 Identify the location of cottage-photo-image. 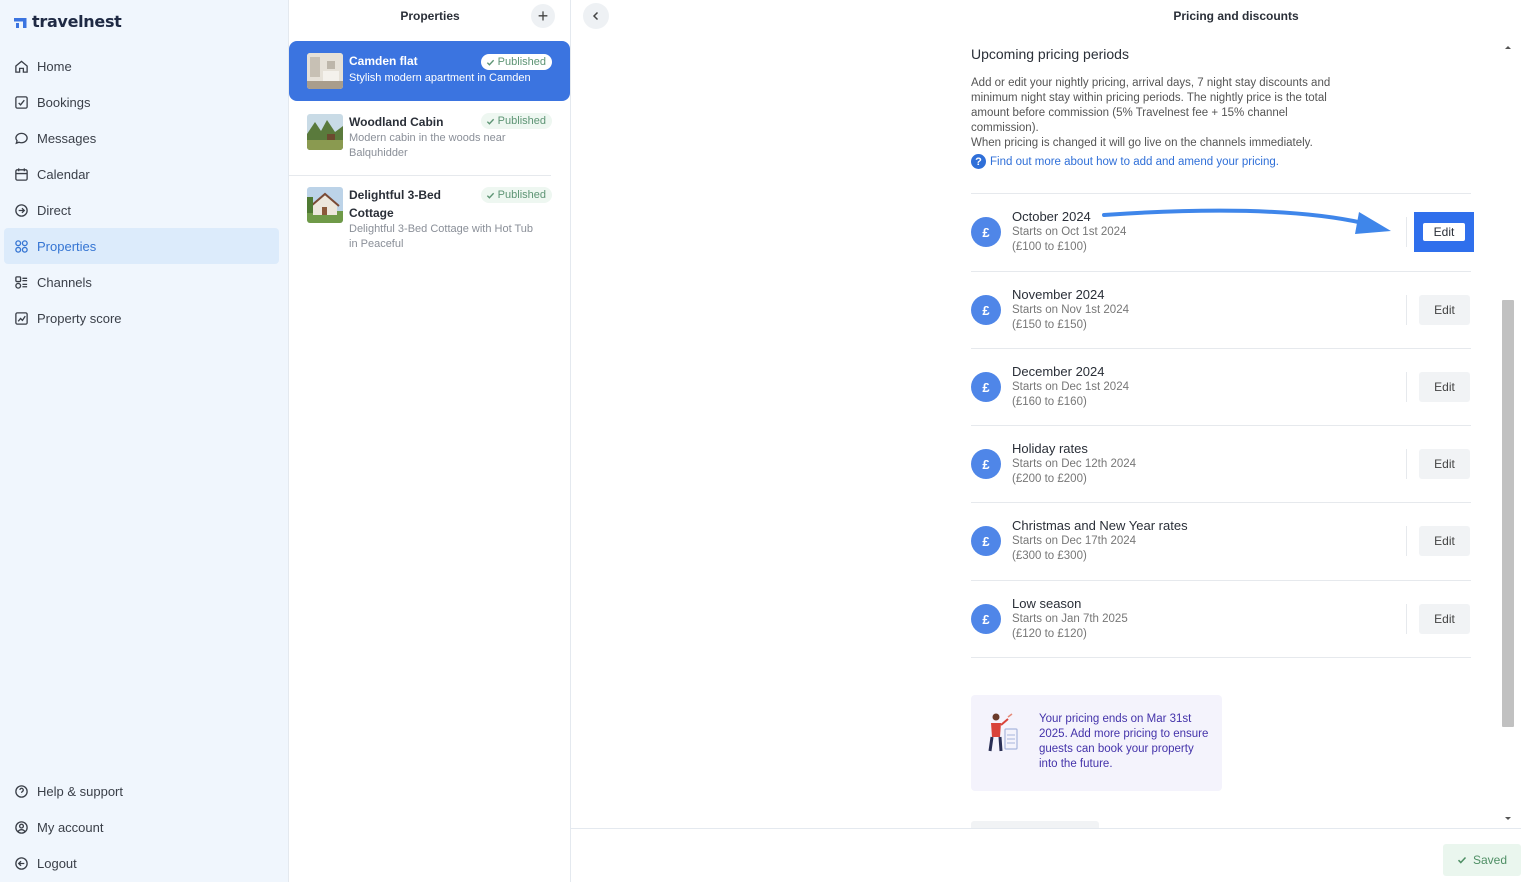
(325, 205).